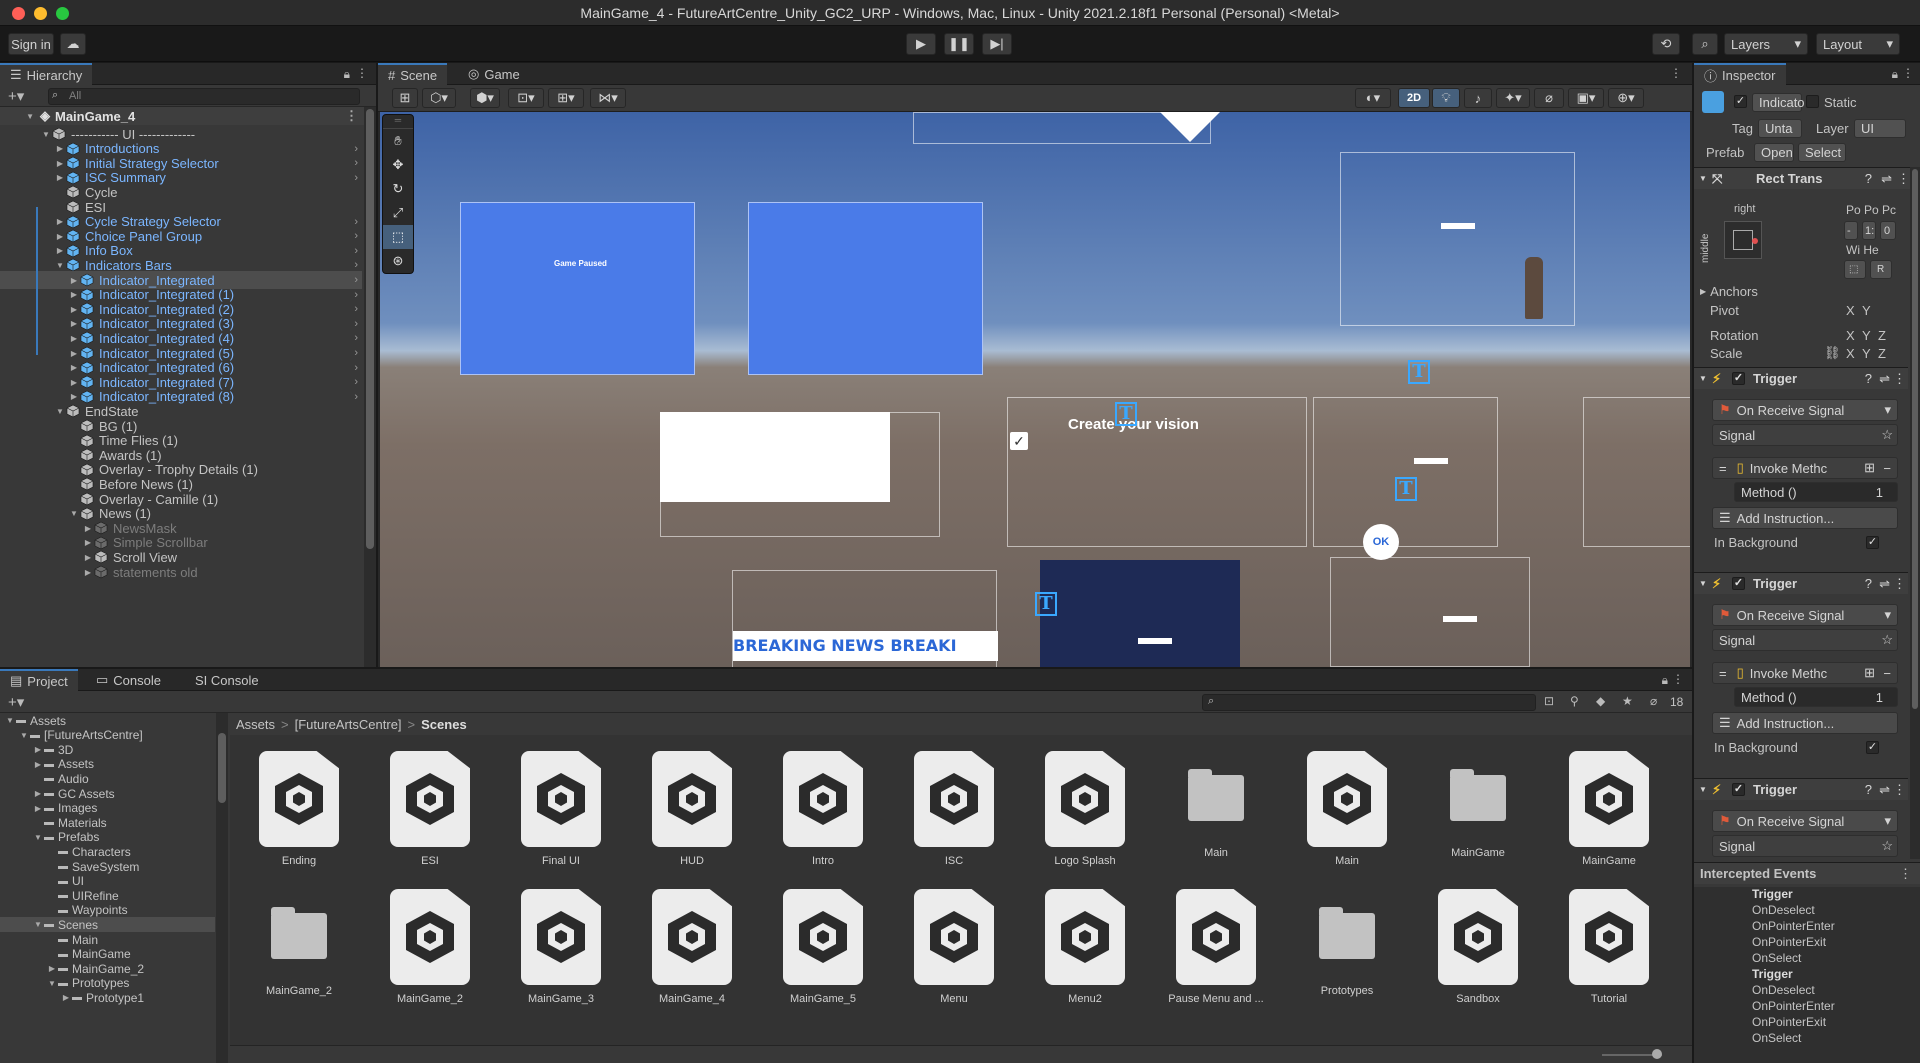 The width and height of the screenshot is (1920, 1063). Describe the element at coordinates (1887, 673) in the screenshot. I see `remove-icon: −` at that location.